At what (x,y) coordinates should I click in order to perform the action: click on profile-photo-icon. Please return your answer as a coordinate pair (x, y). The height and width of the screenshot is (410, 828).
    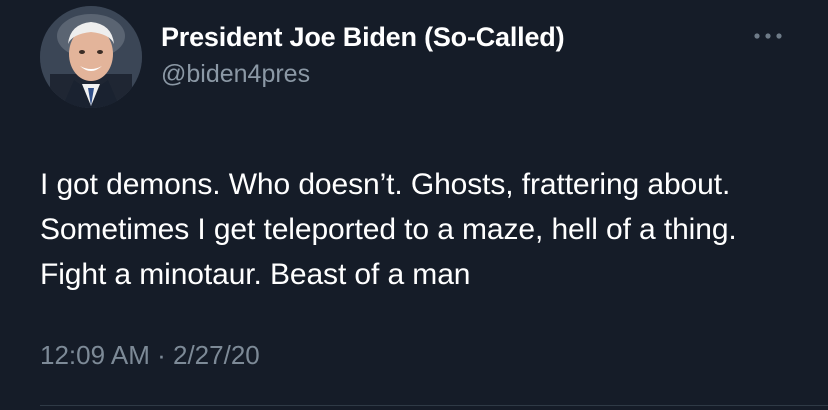
    Looking at the image, I should click on (91, 57).